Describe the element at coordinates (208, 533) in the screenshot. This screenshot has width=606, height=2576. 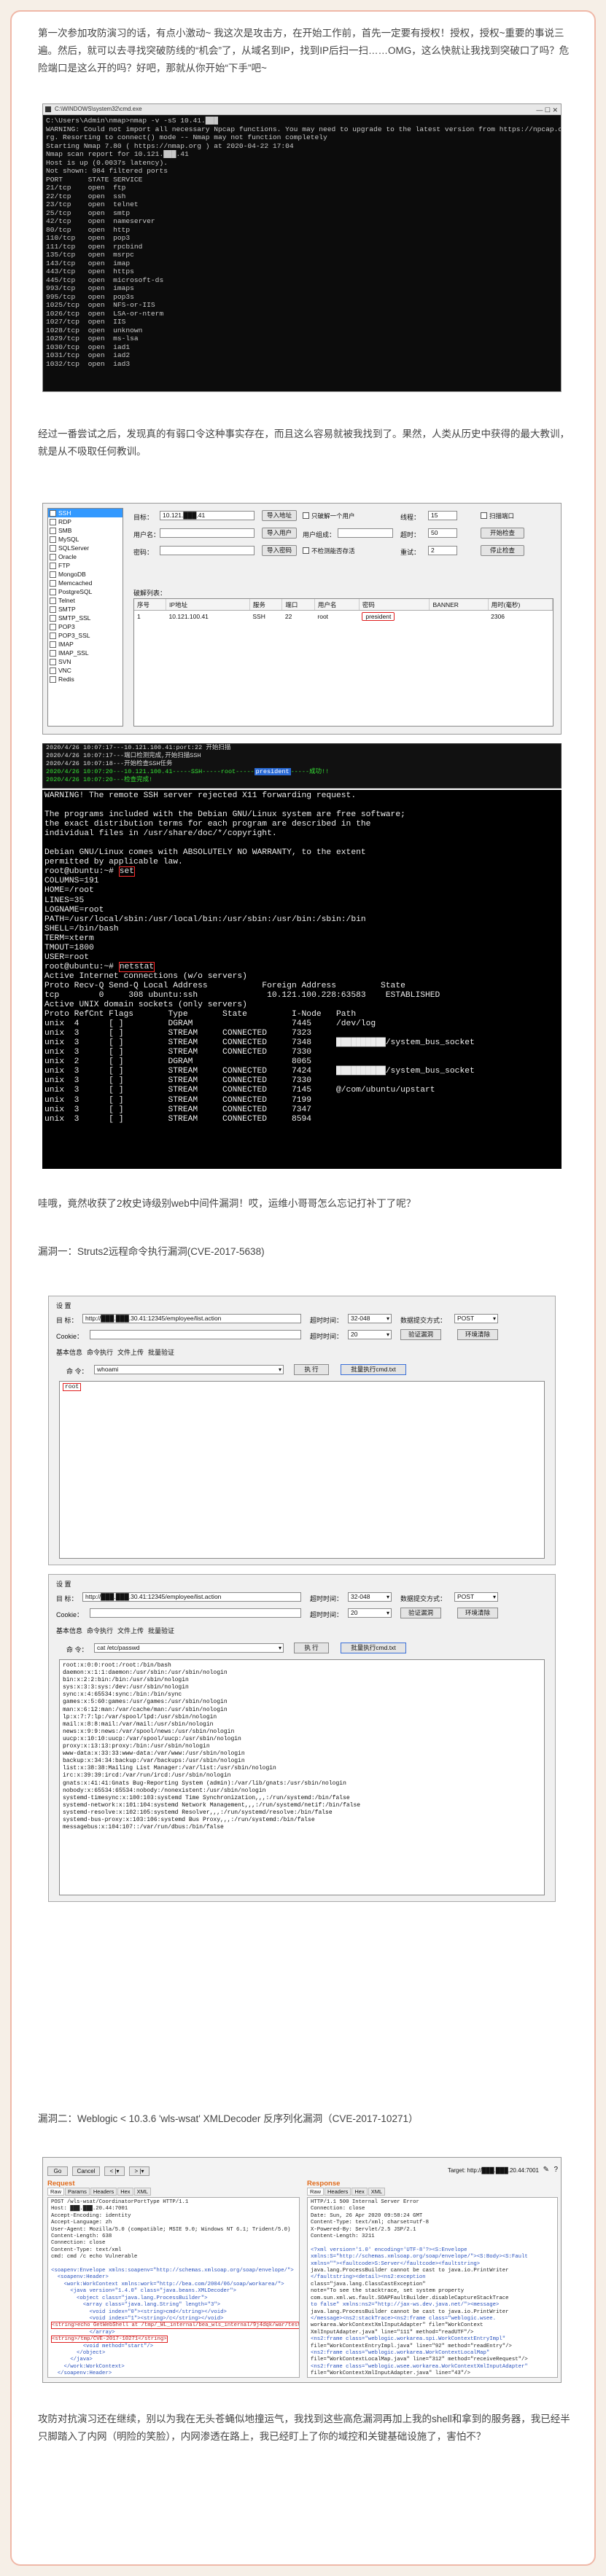
I see `user-input` at that location.